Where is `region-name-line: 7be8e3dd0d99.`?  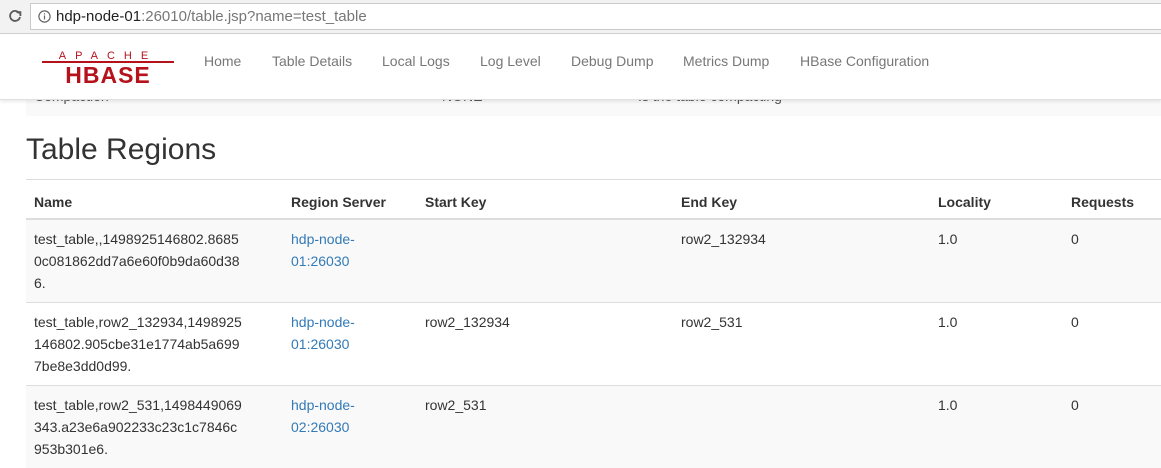 region-name-line: 7be8e3dd0d99. is located at coordinates (154, 366).